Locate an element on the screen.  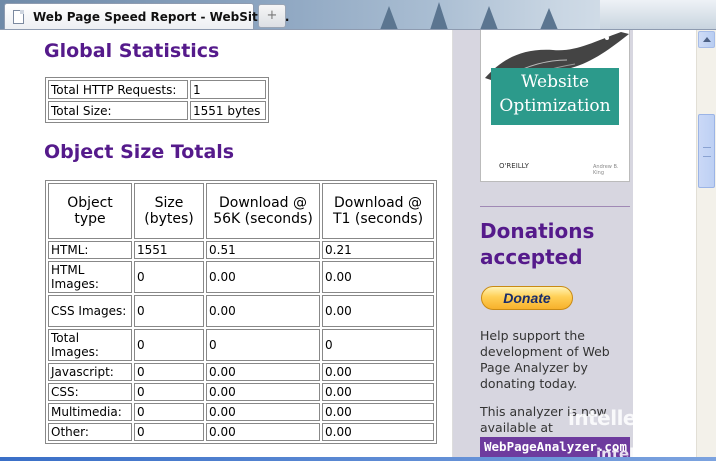
table-cell: HTML Images: is located at coordinates (90, 277).